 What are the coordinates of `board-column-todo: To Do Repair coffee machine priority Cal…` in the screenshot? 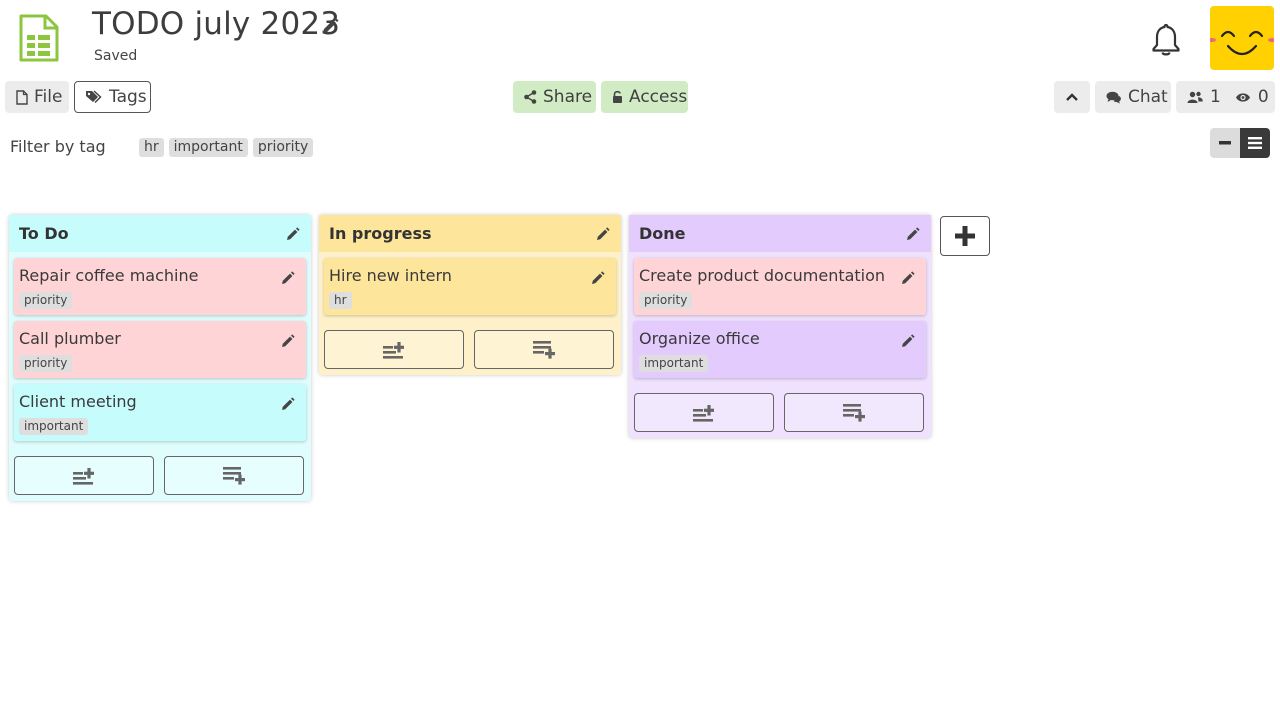 It's located at (160, 358).